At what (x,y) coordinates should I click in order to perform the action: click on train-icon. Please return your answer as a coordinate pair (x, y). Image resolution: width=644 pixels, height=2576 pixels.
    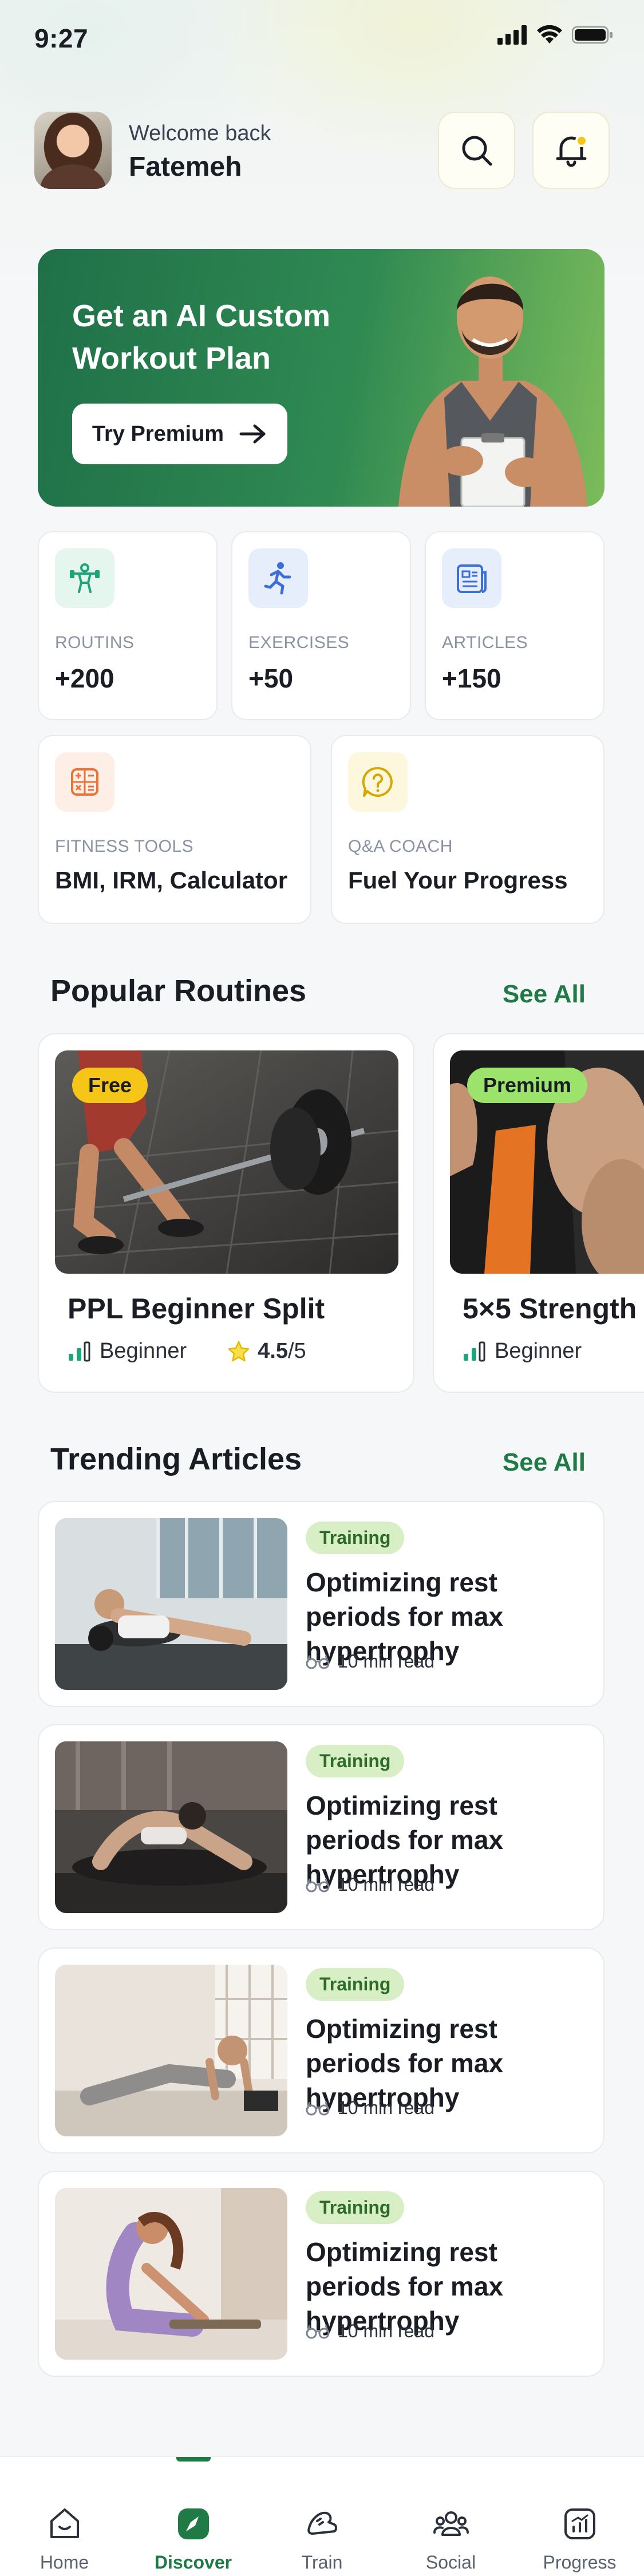
    Looking at the image, I should click on (322, 2523).